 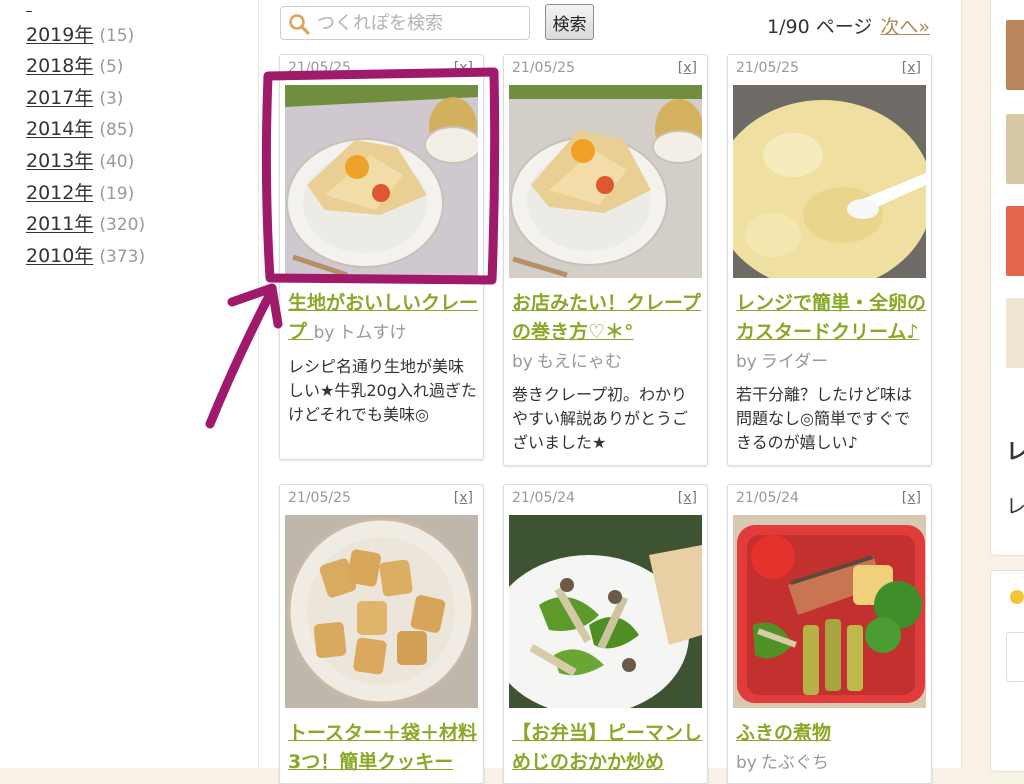 What do you see at coordinates (59, 66) in the screenshot?
I see `year-link: 2018年` at bounding box center [59, 66].